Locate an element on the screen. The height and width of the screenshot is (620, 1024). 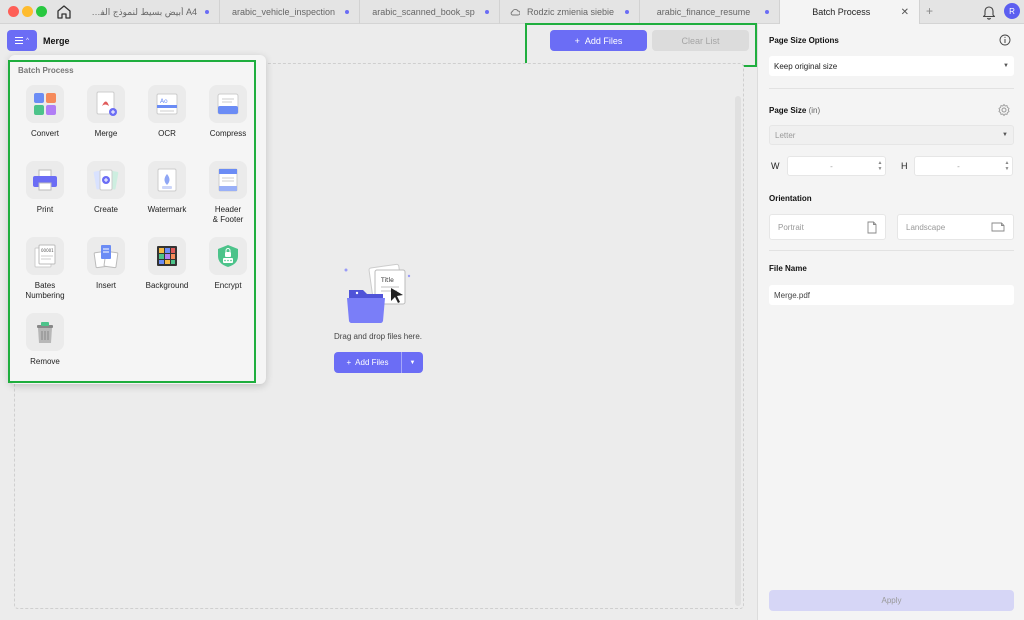
tab-label: arabic_finance_resume is located at coordinates (703, 12).